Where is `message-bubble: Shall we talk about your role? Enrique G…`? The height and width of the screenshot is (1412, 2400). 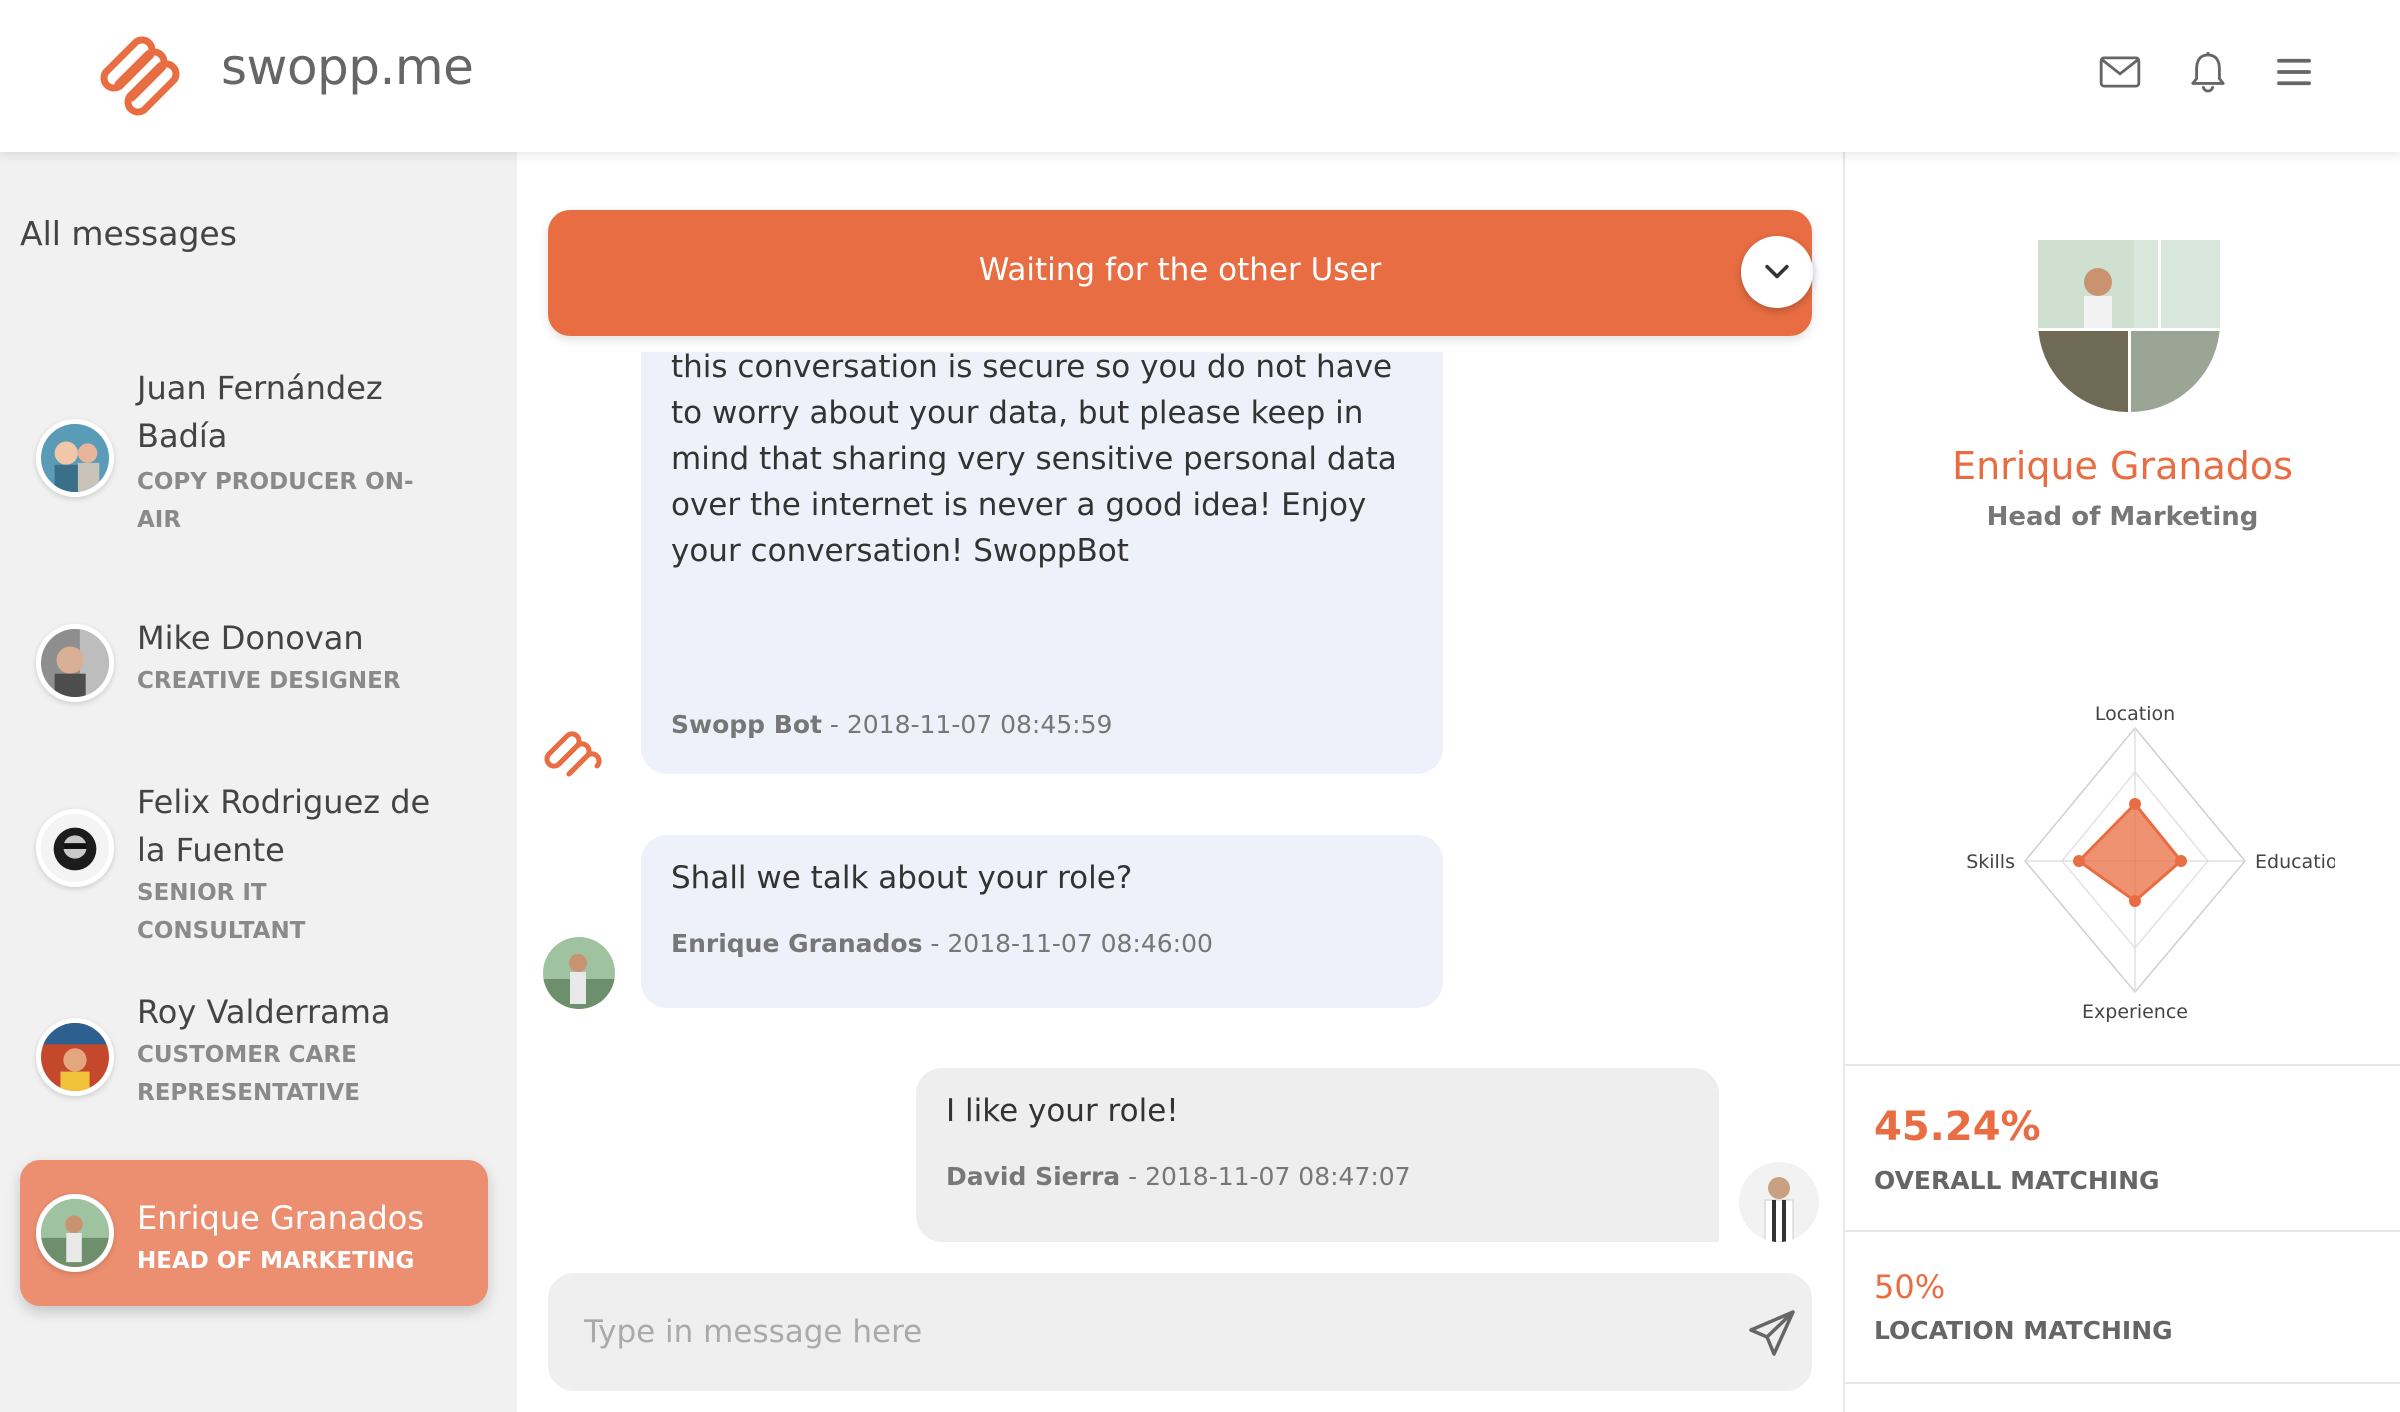
message-bubble: Shall we talk about your role? Enrique G… is located at coordinates (1042, 921).